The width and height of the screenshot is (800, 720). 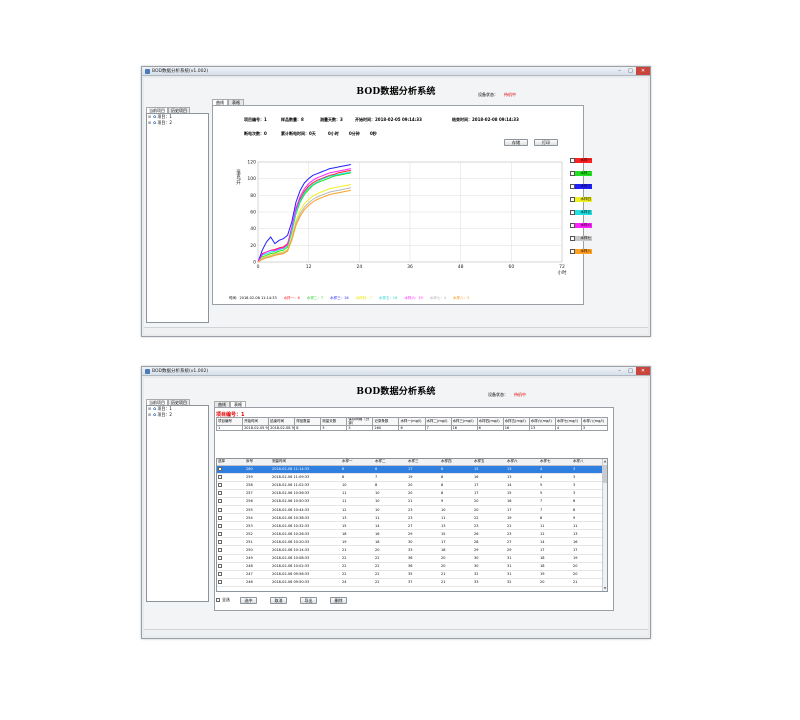 I want to click on table-cell: 3, so click(x=588, y=485).